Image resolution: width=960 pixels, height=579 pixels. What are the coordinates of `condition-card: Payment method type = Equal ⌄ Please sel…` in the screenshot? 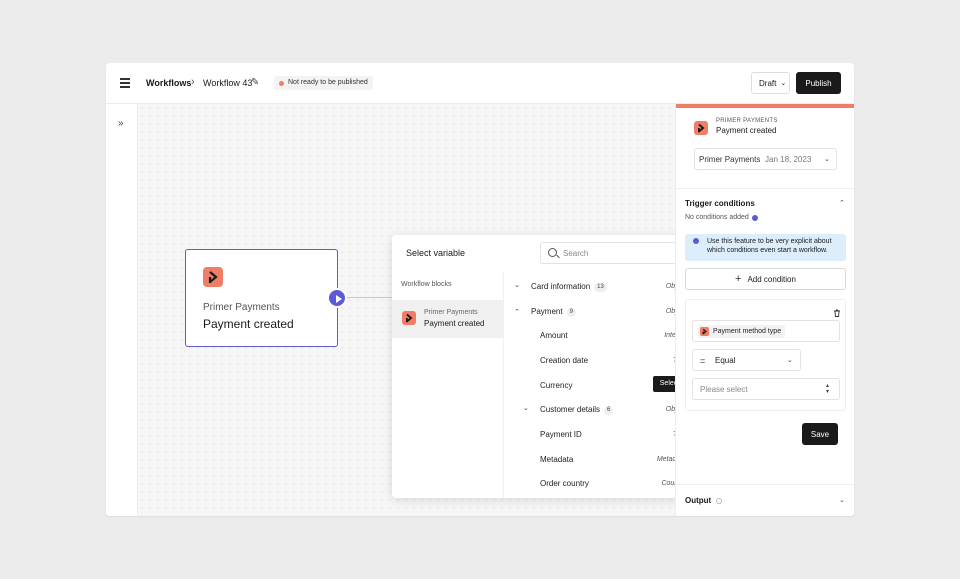 It's located at (765, 355).